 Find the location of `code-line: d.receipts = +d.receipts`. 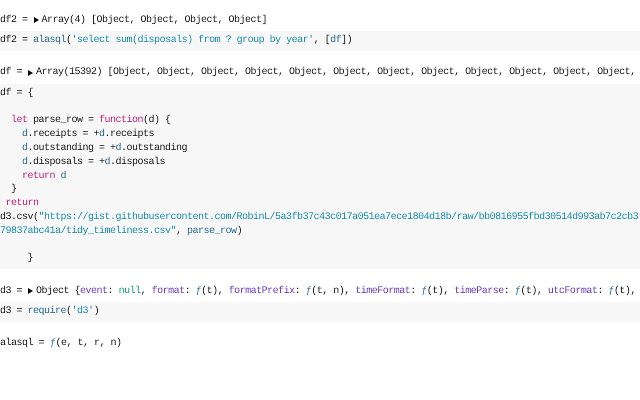

code-line: d.receipts = +d.receipts is located at coordinates (87, 134).